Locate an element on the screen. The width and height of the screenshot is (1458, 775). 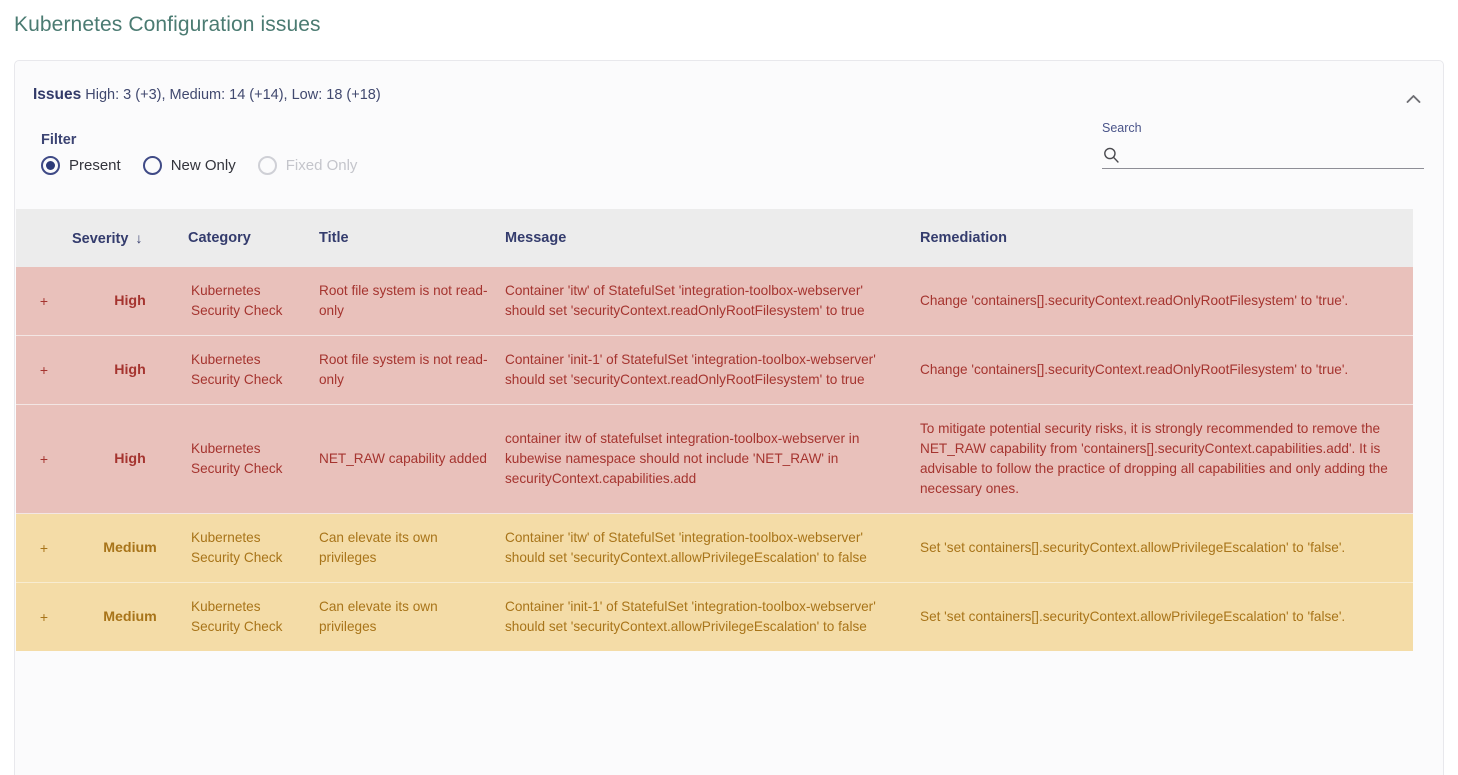
column-header-message: Message is located at coordinates (712, 238).